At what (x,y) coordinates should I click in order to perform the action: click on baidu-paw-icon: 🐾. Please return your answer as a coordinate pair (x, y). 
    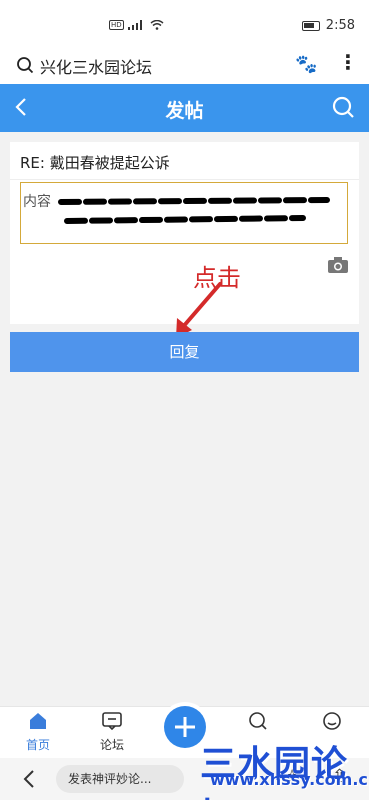
    Looking at the image, I should click on (306, 64).